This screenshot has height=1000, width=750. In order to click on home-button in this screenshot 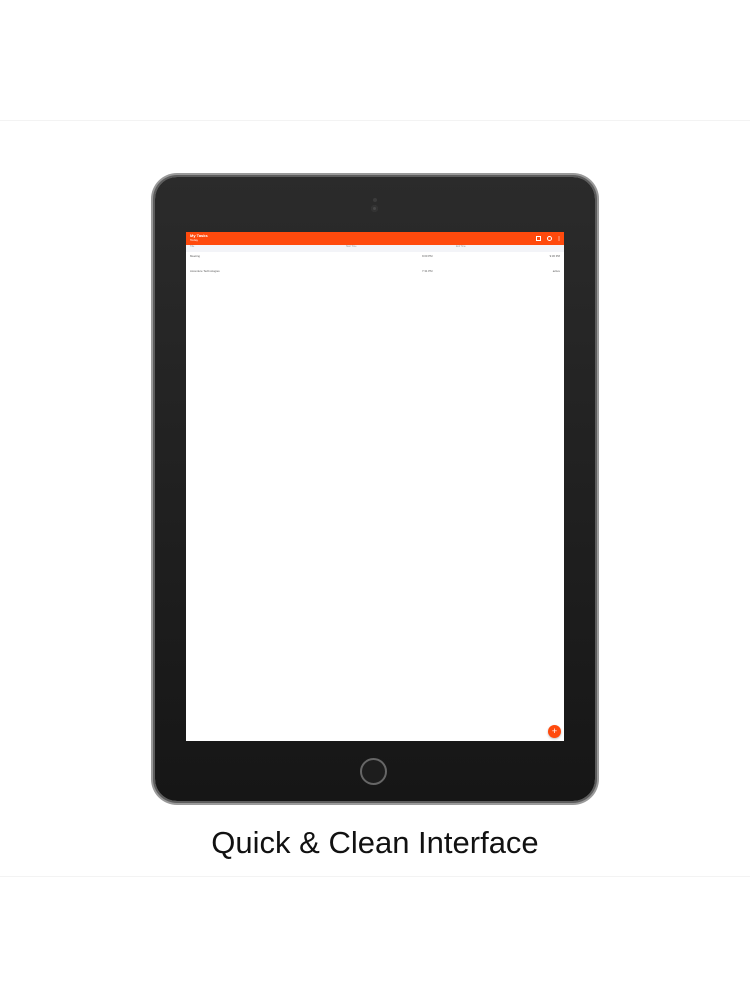, I will do `click(373, 771)`.